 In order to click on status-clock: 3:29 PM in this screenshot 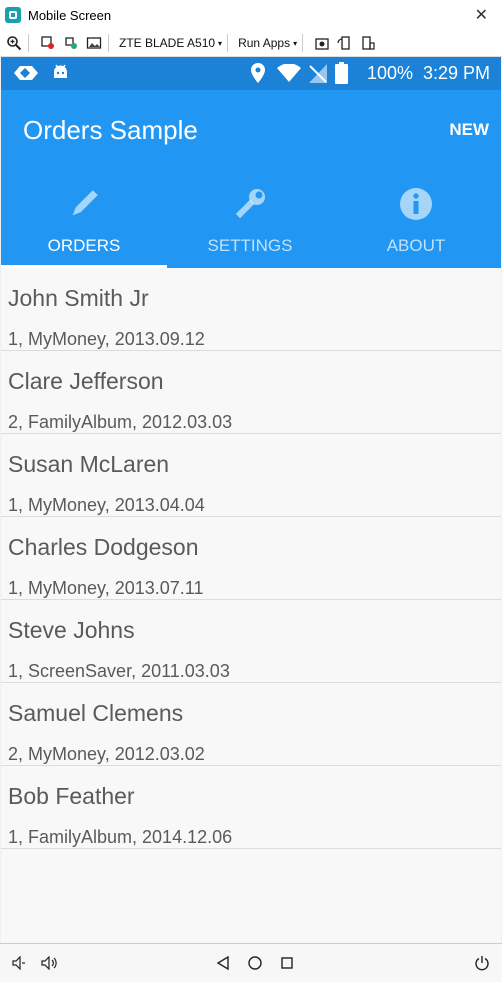, I will do `click(456, 73)`.